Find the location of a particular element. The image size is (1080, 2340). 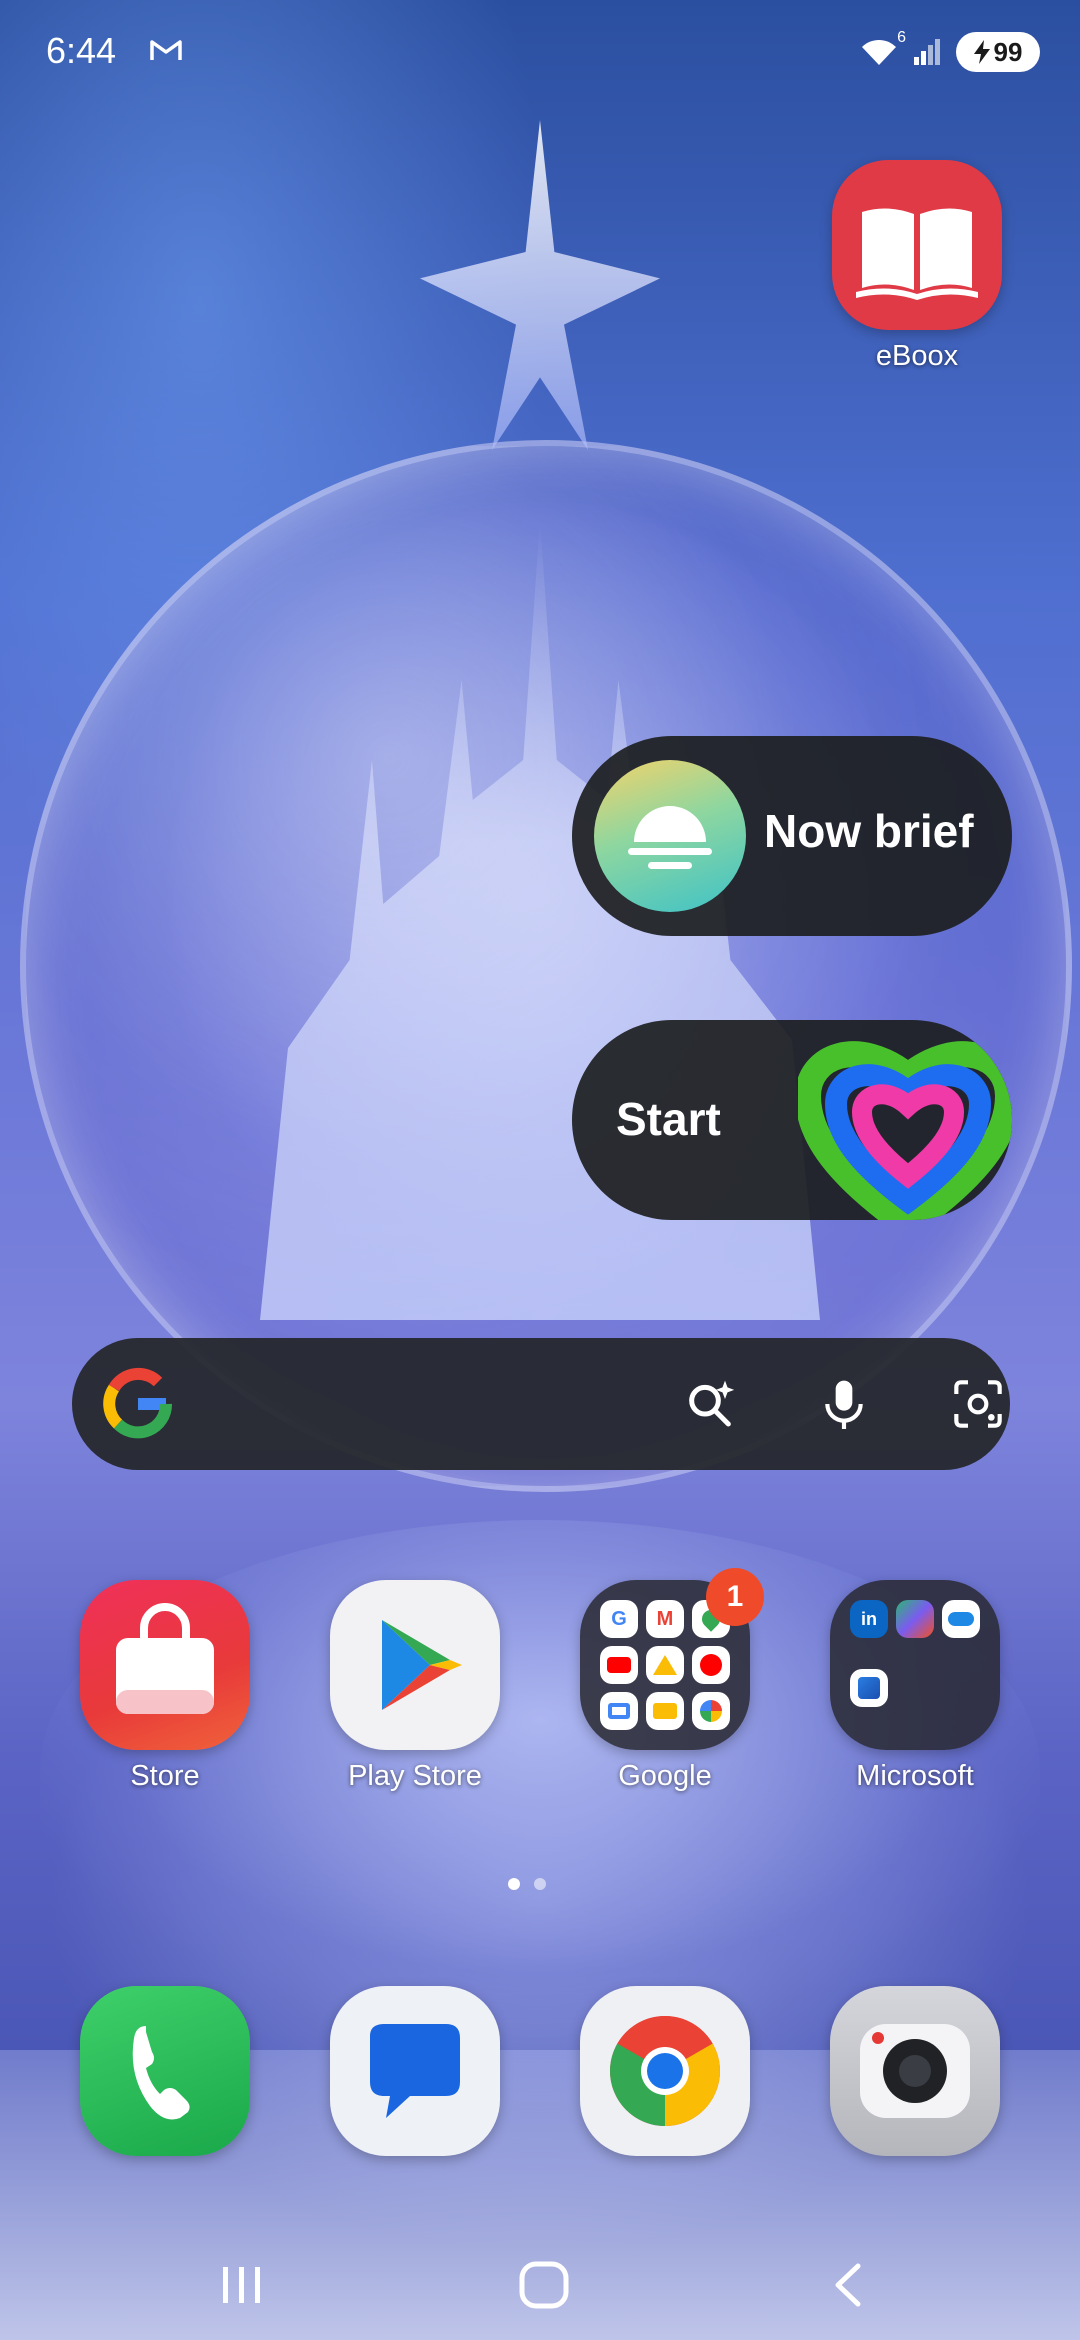

microphone-icon is located at coordinates (844, 1404).